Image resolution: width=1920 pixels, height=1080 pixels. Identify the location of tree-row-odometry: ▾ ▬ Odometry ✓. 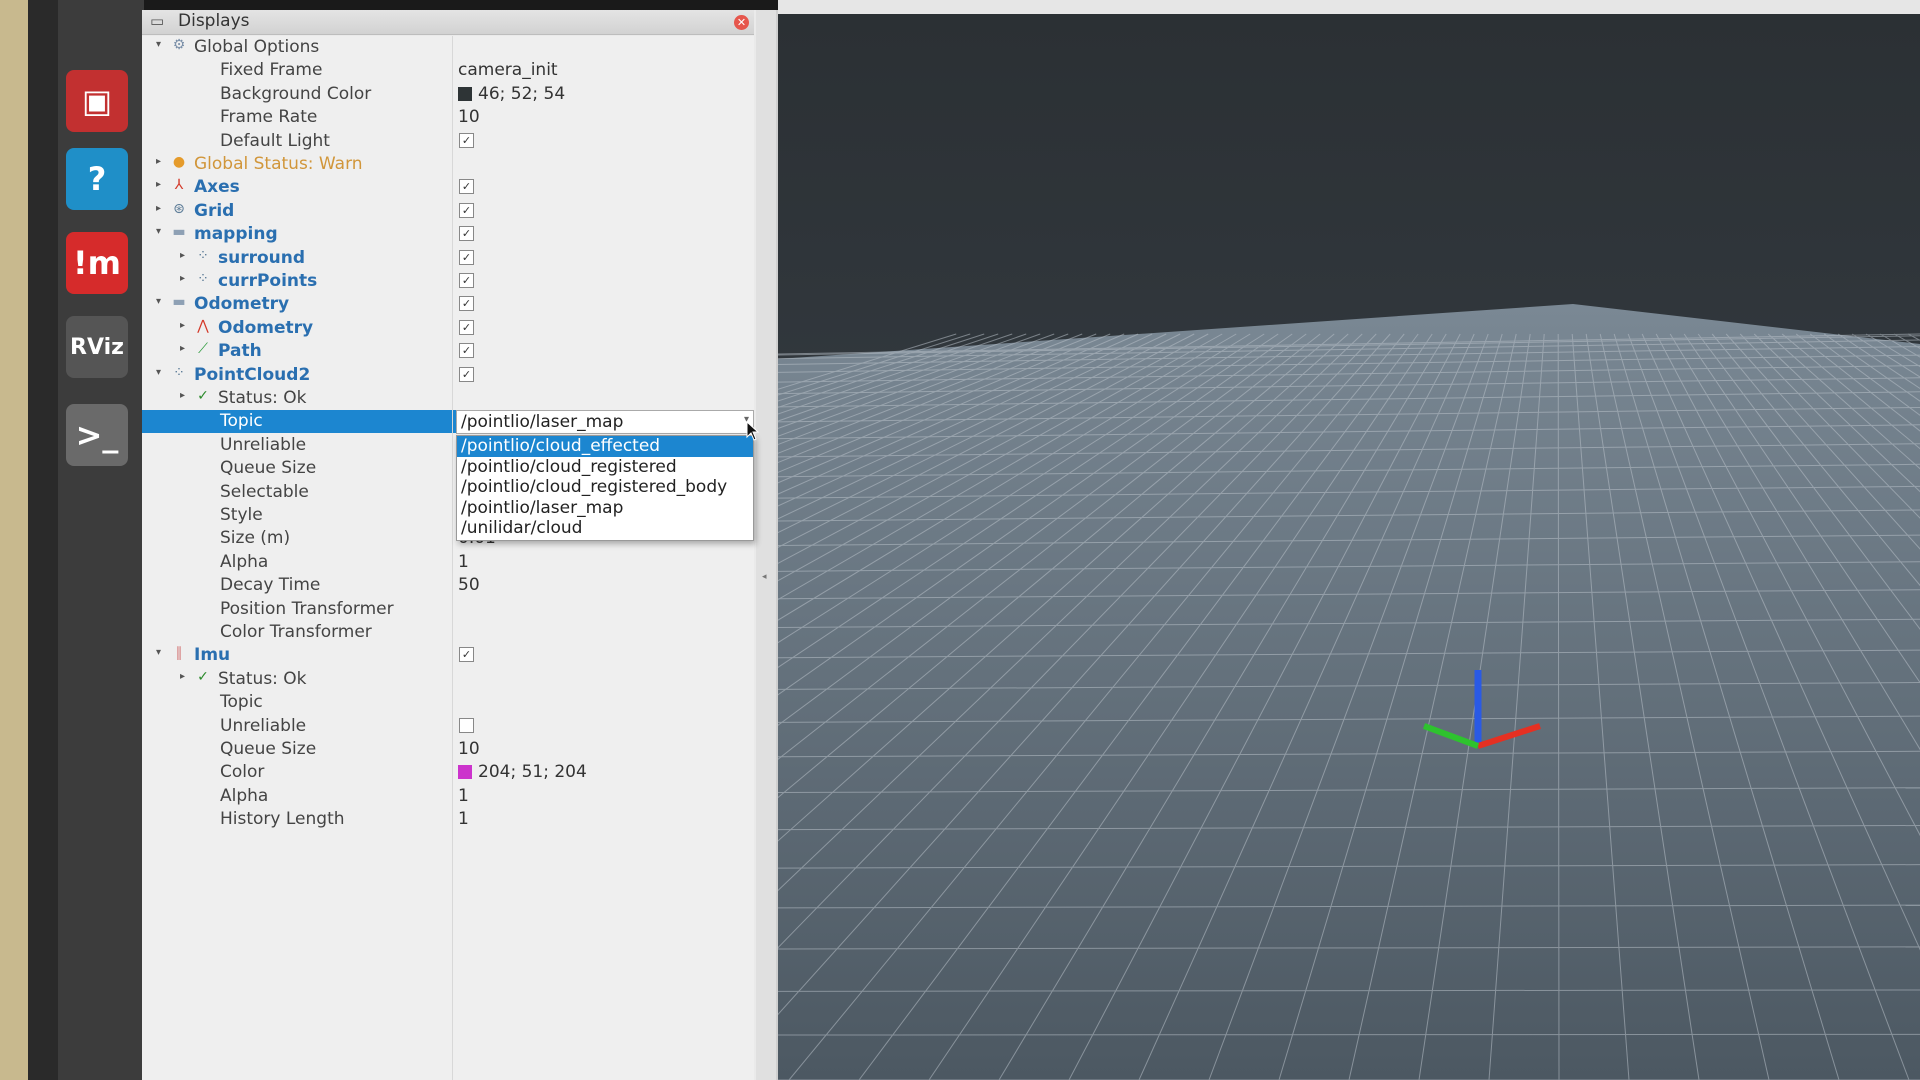
(448, 304).